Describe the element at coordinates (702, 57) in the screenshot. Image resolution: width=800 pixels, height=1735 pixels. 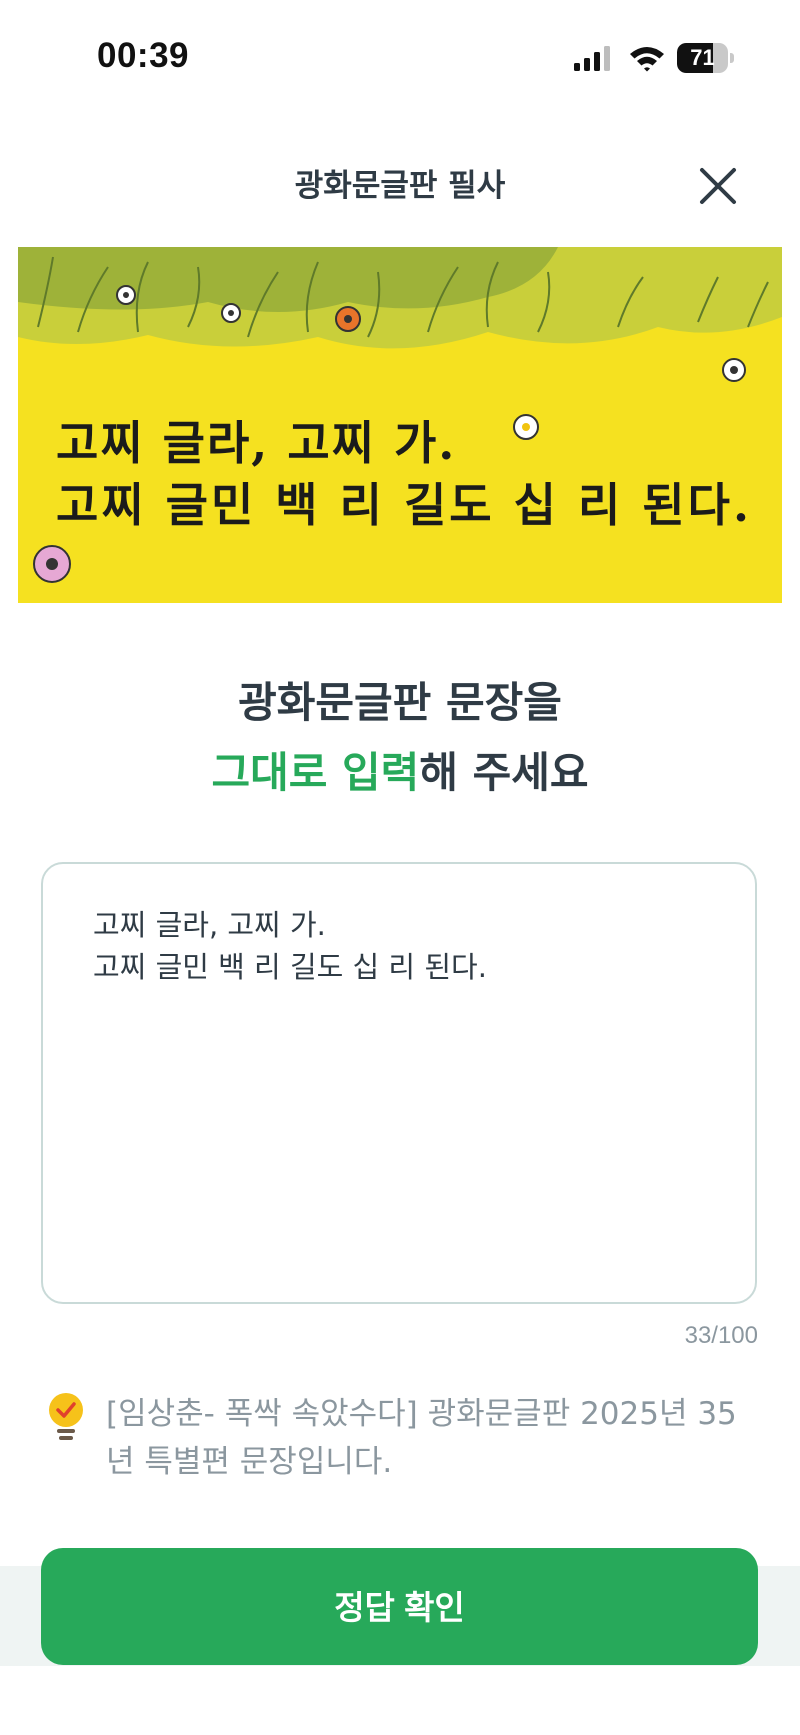
I see `battery-level: 71` at that location.